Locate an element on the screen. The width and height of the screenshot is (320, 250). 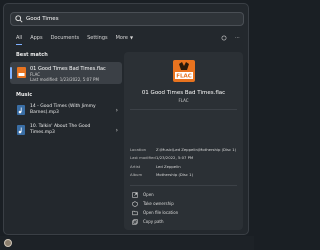
property-key: Album is located at coordinates (136, 175).